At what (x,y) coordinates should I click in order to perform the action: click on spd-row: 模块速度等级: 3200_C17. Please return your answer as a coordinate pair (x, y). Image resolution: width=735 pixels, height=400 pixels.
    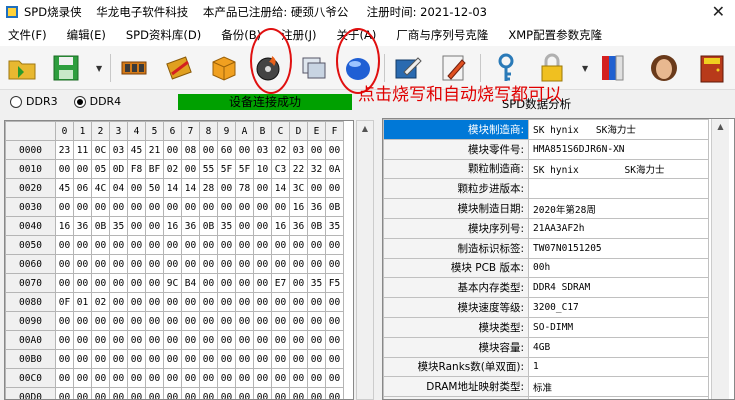
    Looking at the image, I should click on (546, 307).